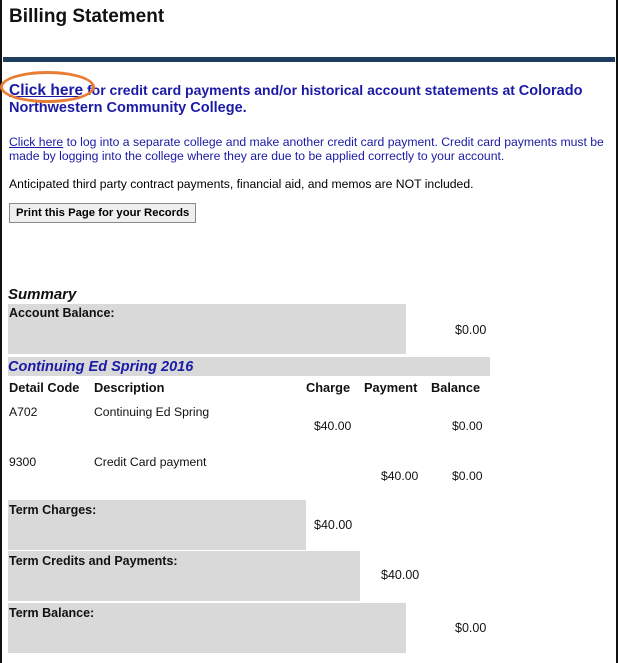  Describe the element at coordinates (93, 561) in the screenshot. I see `term-credits-label: Term Credits and Payments:` at that location.